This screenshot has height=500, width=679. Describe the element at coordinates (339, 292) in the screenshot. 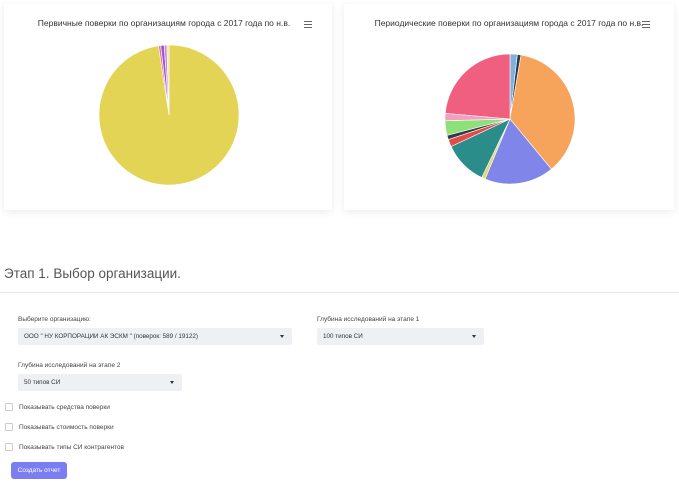

I see `stage-divider` at that location.